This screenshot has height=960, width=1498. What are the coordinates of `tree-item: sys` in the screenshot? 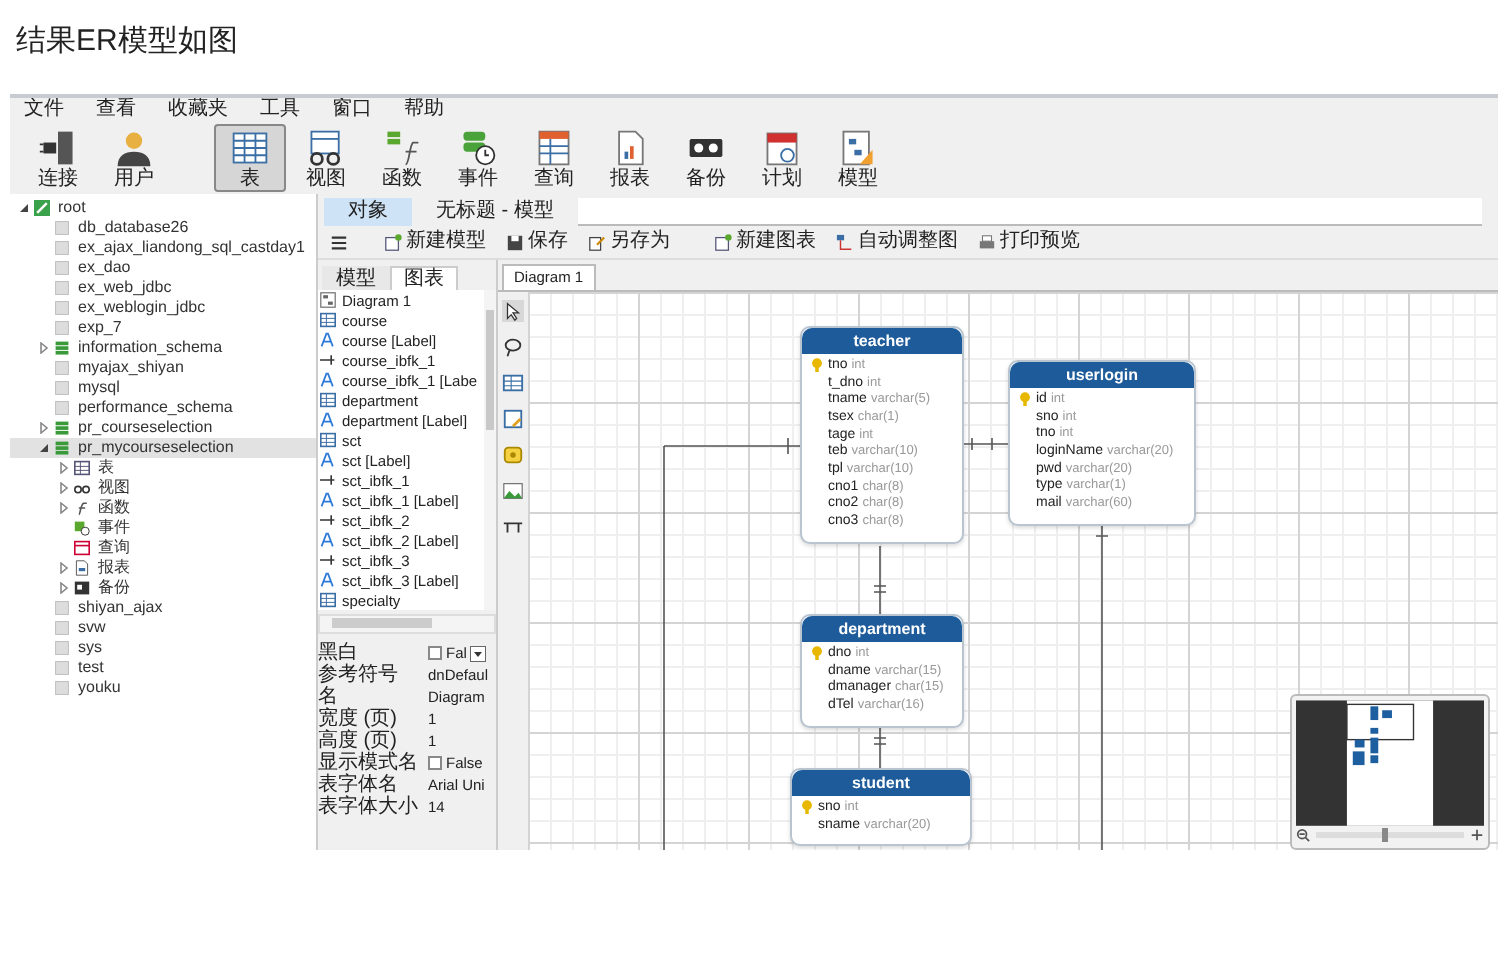 It's located at (163, 648).